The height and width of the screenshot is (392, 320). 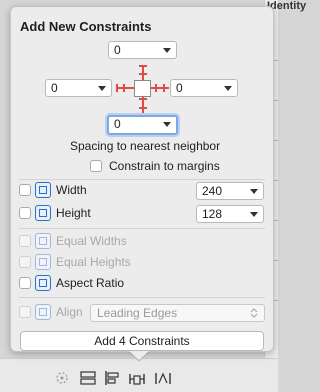 What do you see at coordinates (25, 312) in the screenshot?
I see `align-checkbox` at bounding box center [25, 312].